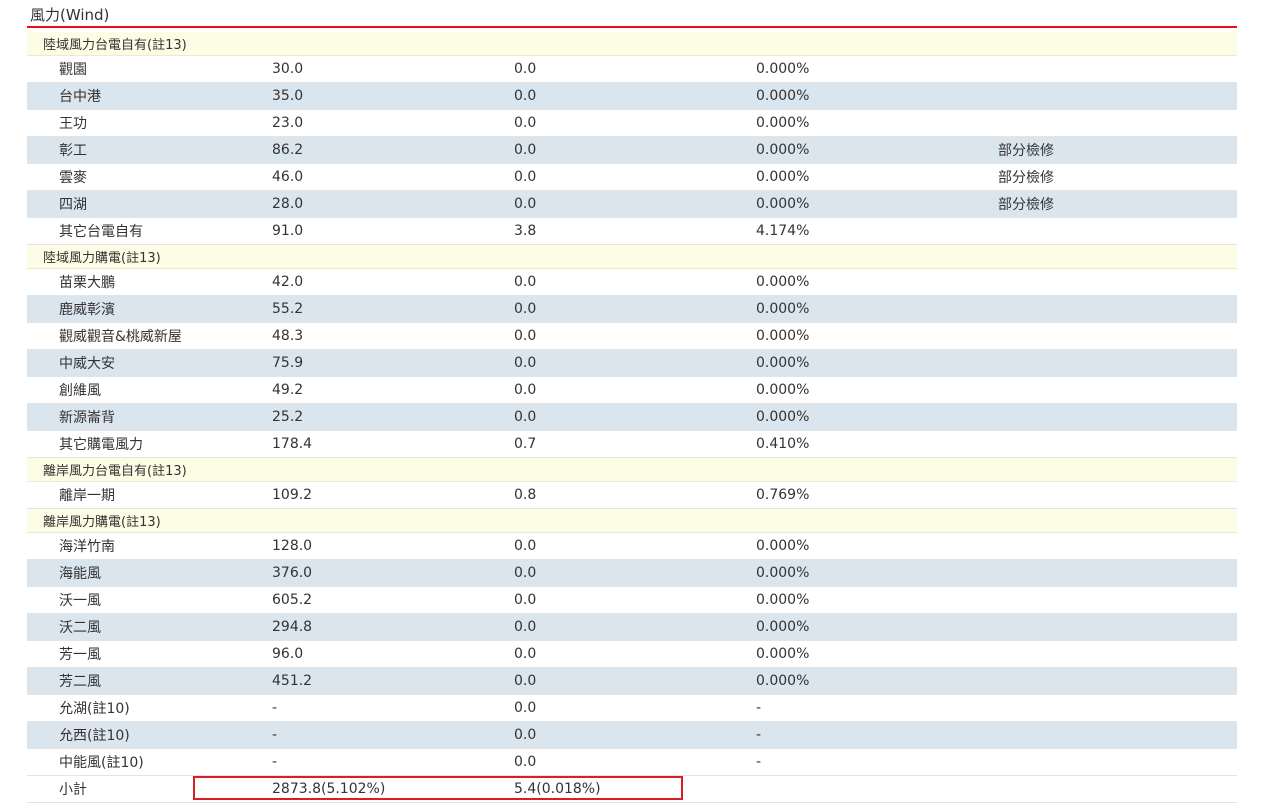  What do you see at coordinates (292, 495) in the screenshot?
I see `installed-capacity: 109.2` at bounding box center [292, 495].